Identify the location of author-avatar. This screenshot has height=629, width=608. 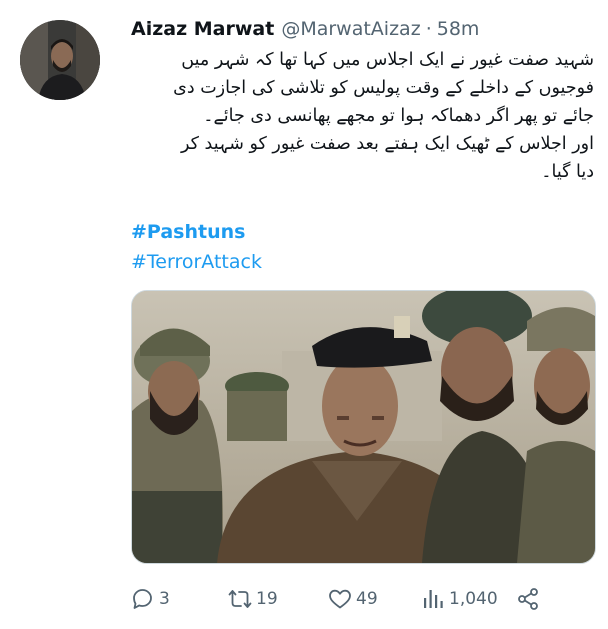
(60, 60).